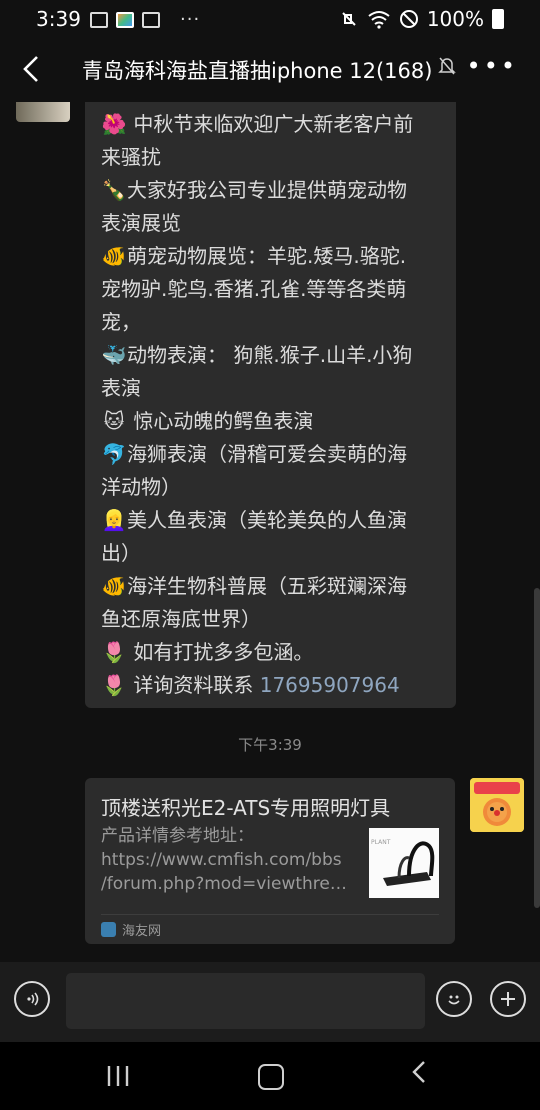 This screenshot has height=1110, width=540. I want to click on battery-percentage: 100%, so click(455, 19).